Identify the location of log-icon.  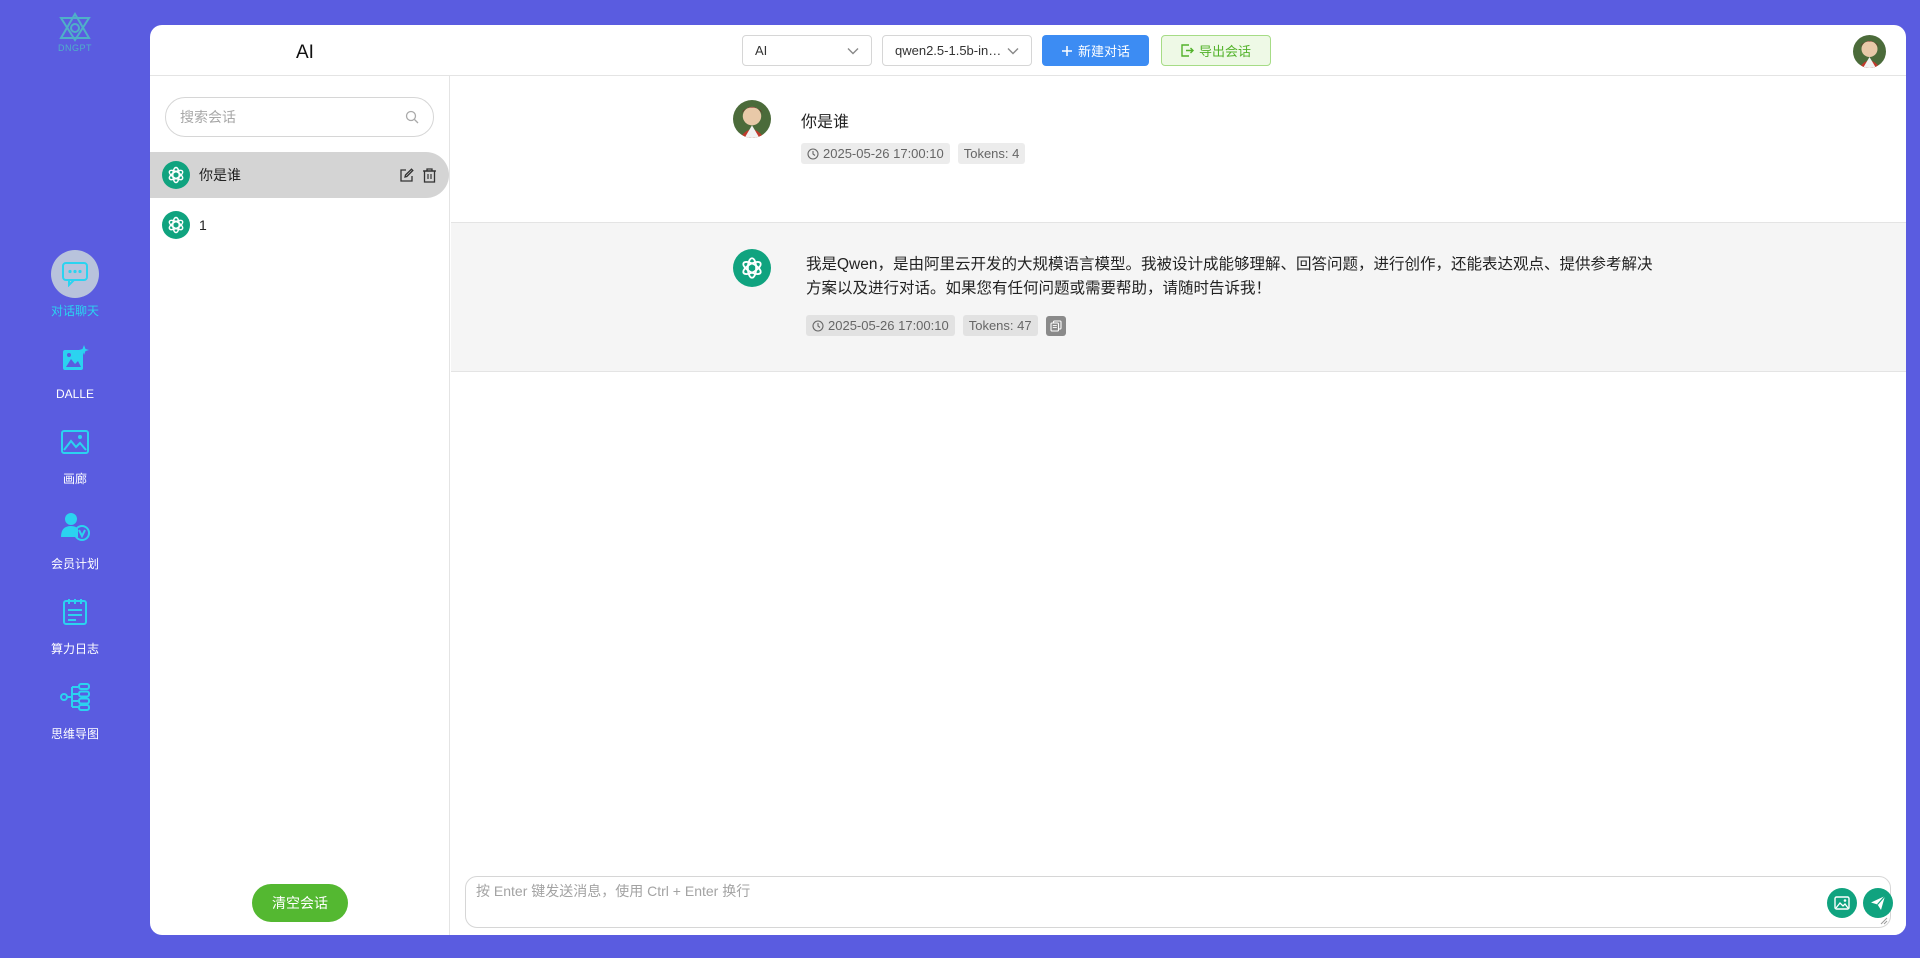
(75, 612).